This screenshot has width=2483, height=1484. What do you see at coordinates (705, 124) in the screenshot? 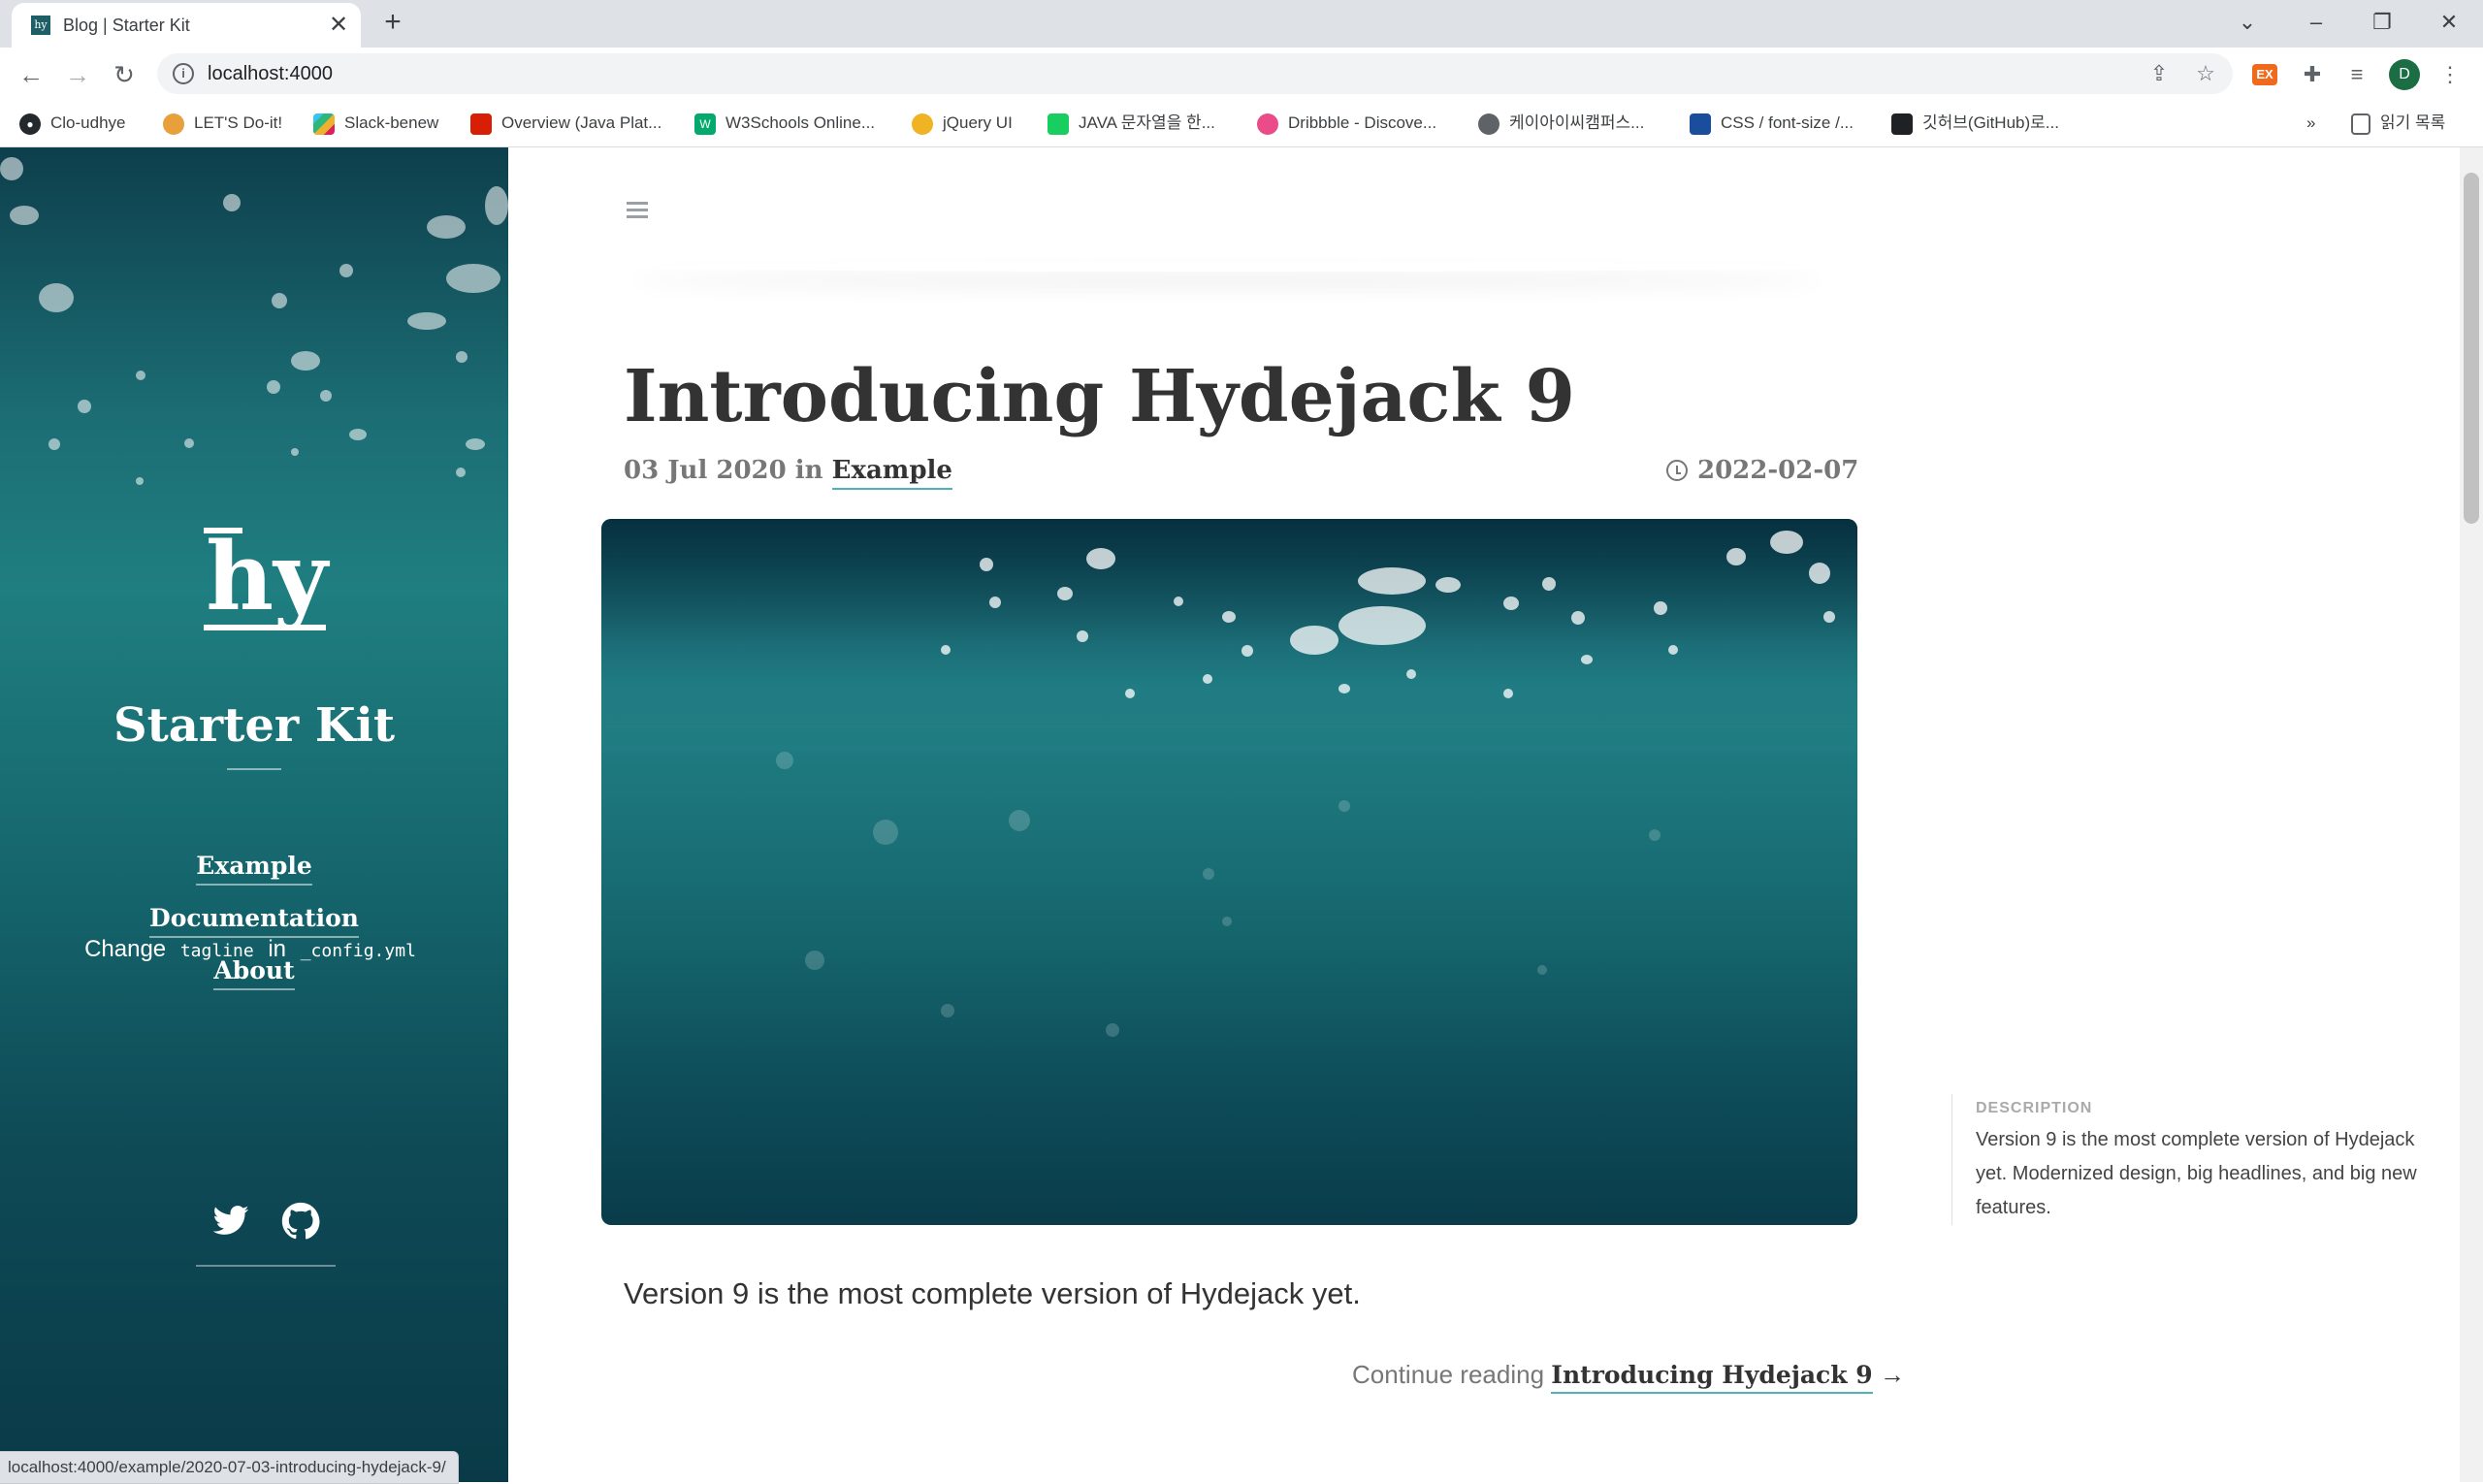
I see `w3schools-icon: W` at bounding box center [705, 124].